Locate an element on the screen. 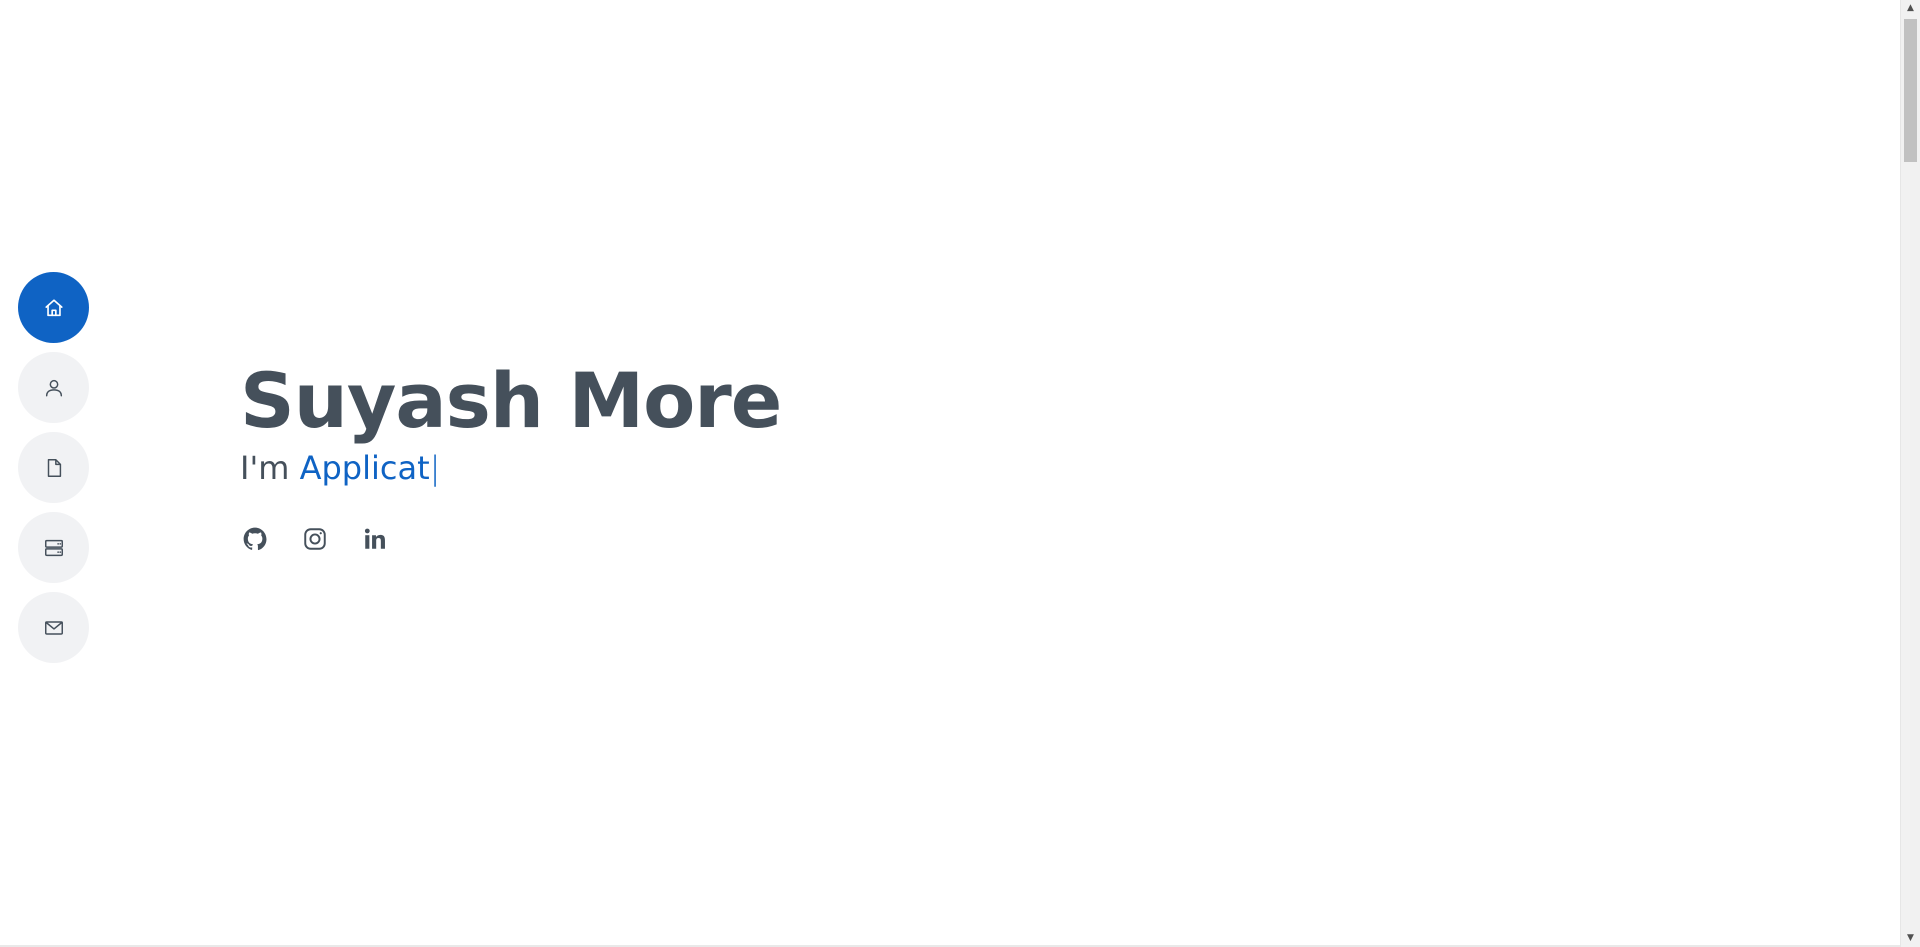  instagram-icon is located at coordinates (315, 539).